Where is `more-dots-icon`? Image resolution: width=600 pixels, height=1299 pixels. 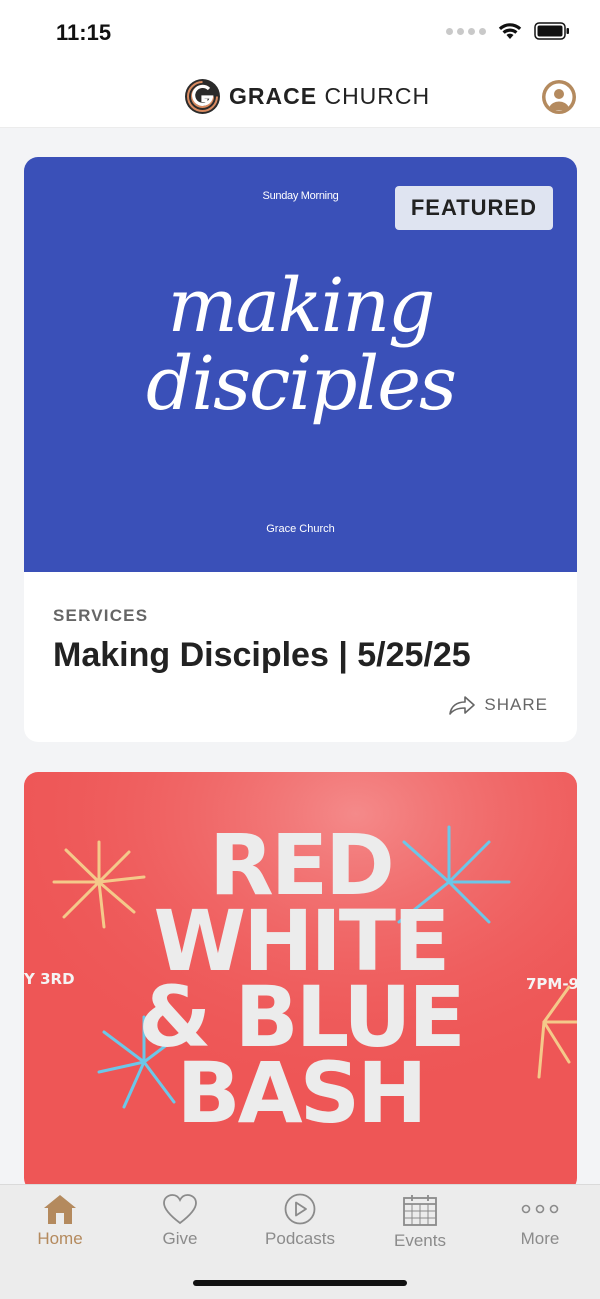 more-dots-icon is located at coordinates (540, 1209).